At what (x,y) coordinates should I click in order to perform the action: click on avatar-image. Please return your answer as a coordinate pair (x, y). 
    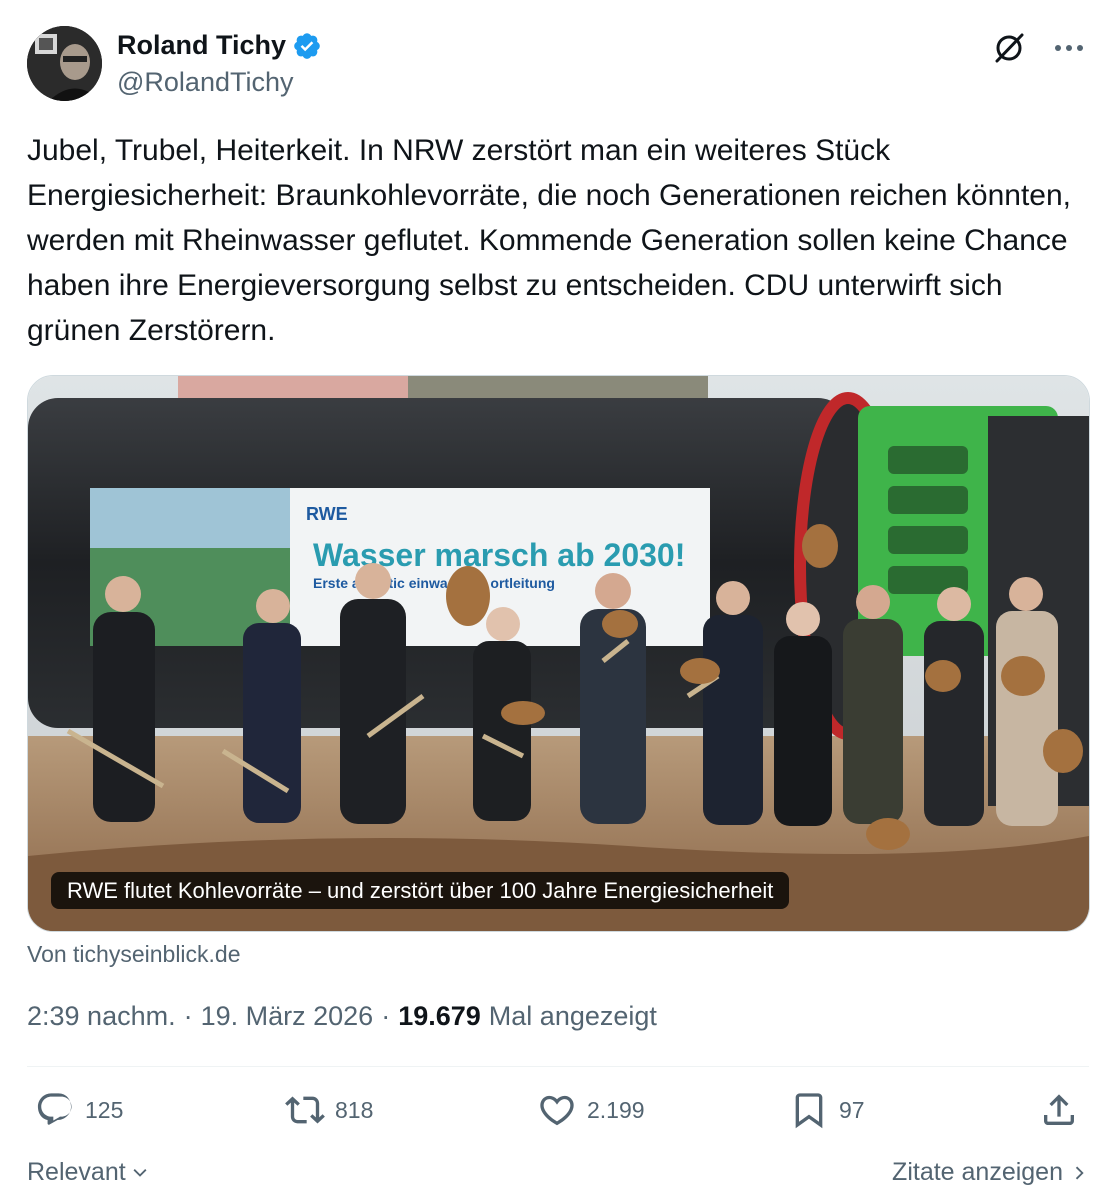
    Looking at the image, I should click on (64, 63).